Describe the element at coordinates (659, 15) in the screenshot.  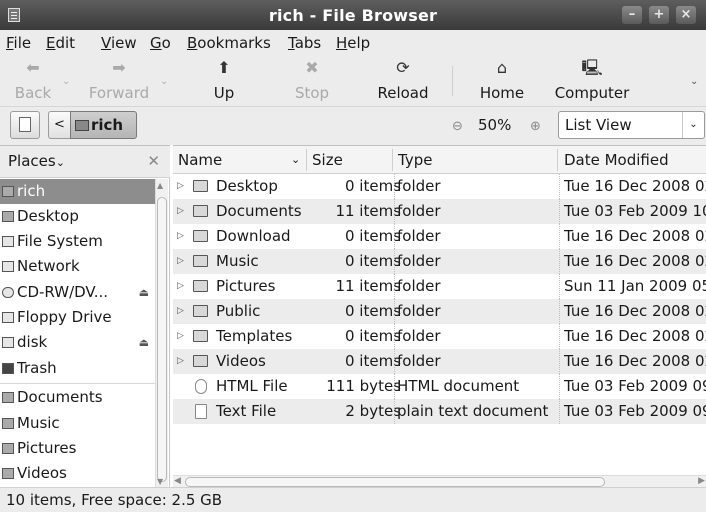
I see `maximize-button: +` at that location.